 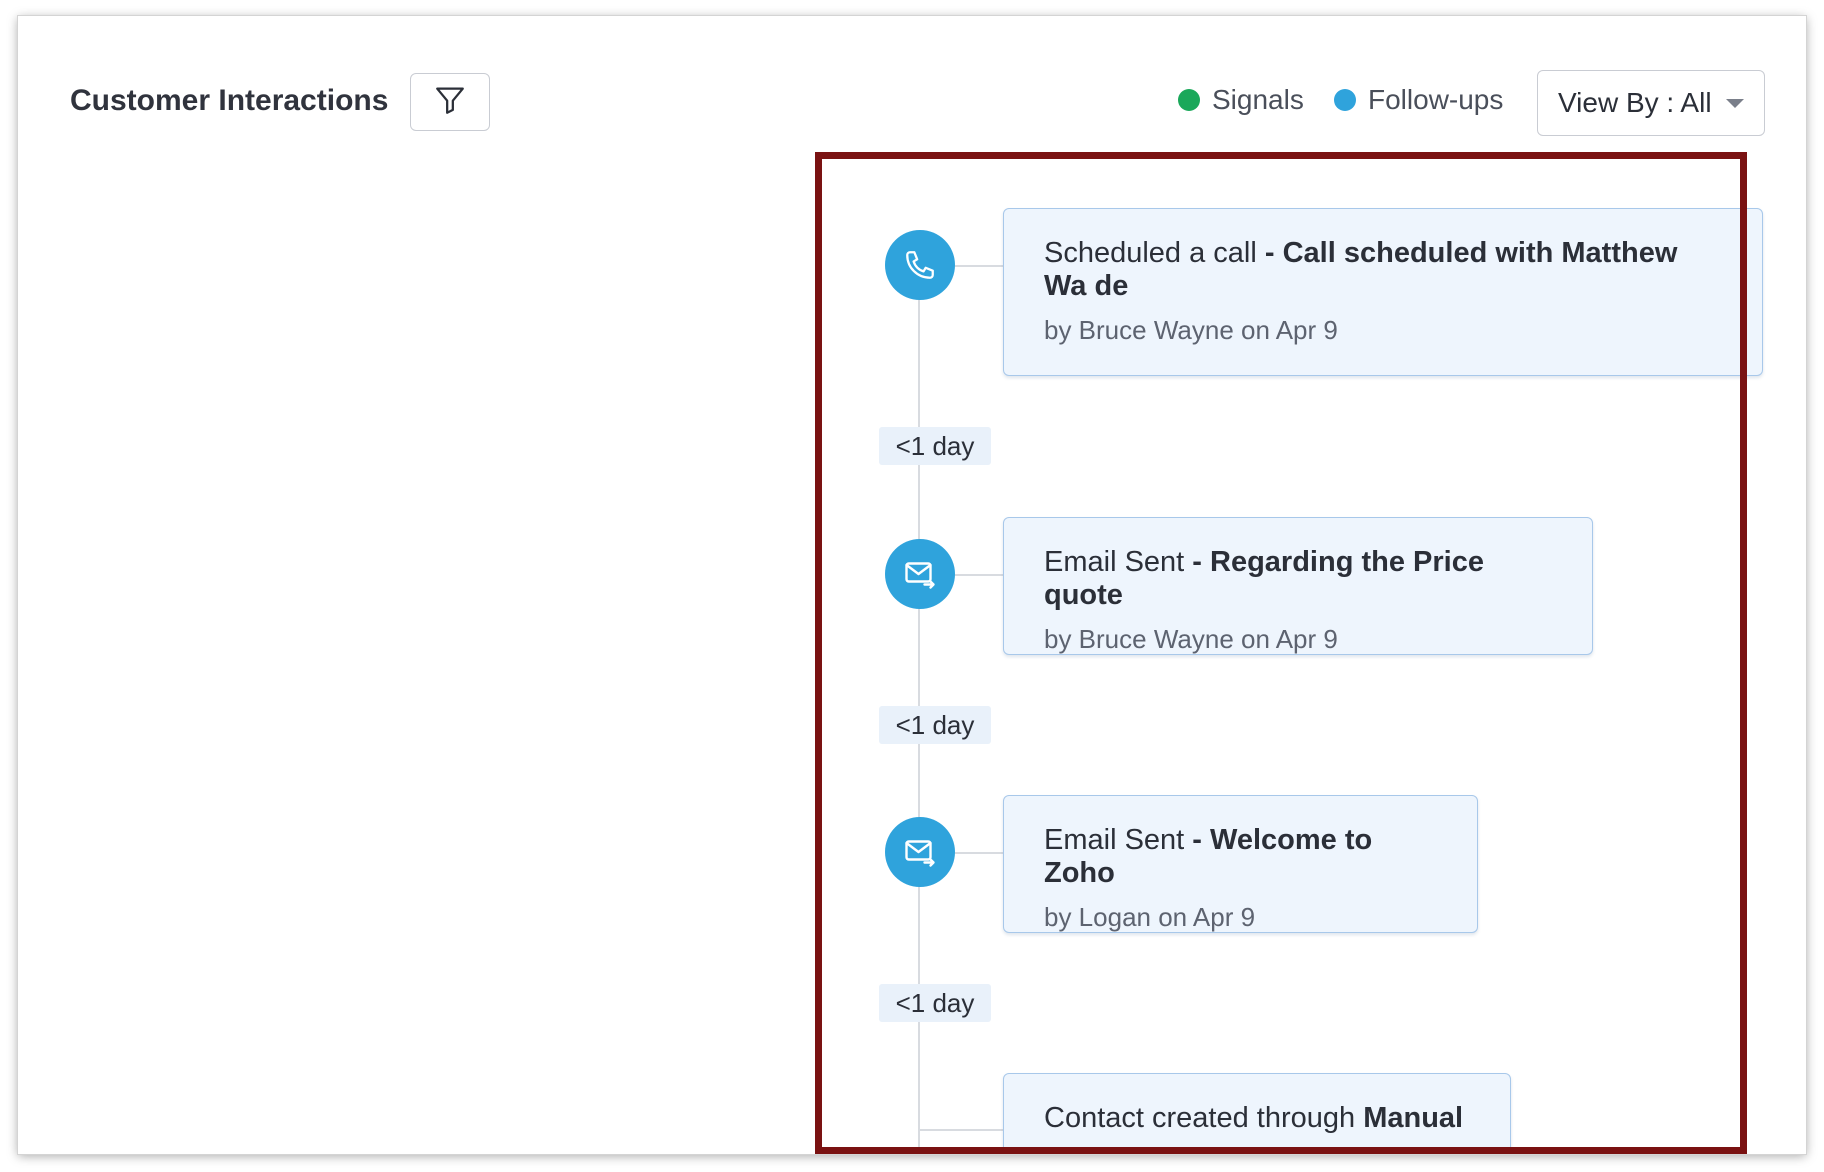 I want to click on view-by-dropdown: View By : All, so click(x=1651, y=103).